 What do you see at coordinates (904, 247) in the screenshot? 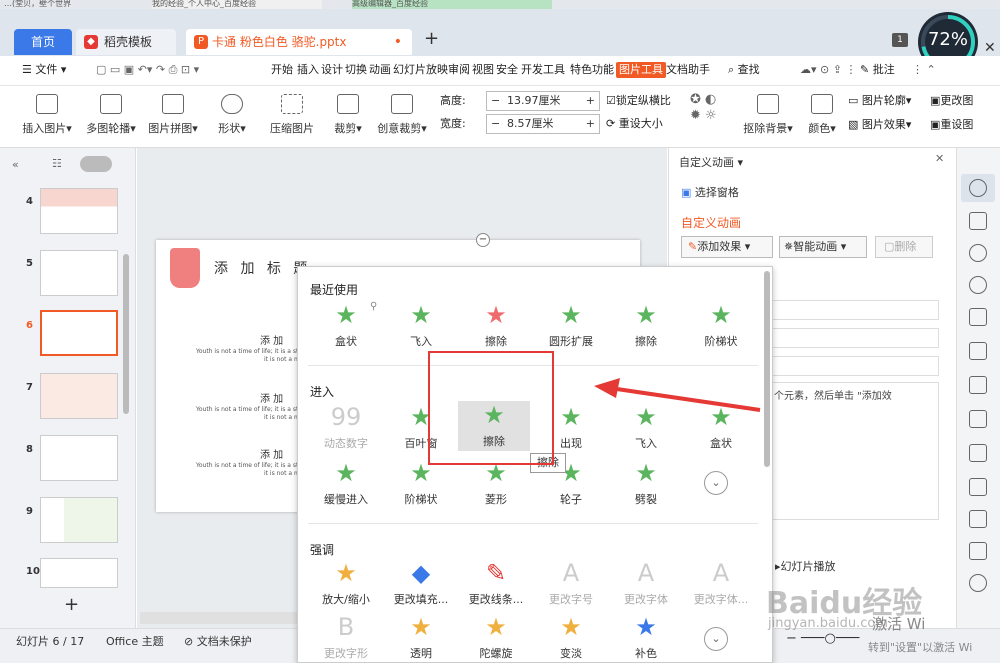
I see `delete-button: ▢删除` at bounding box center [904, 247].